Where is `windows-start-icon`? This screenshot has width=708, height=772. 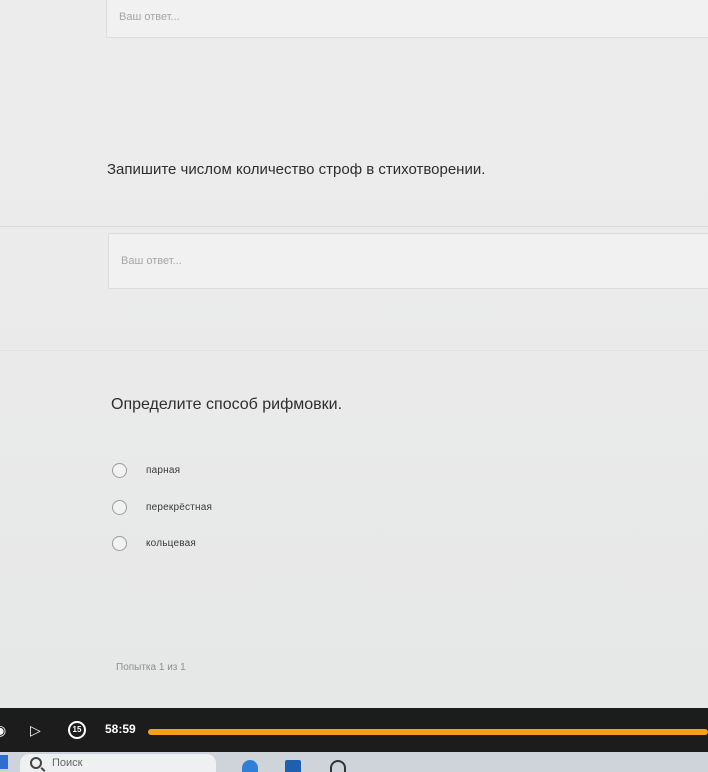 windows-start-icon is located at coordinates (4, 762).